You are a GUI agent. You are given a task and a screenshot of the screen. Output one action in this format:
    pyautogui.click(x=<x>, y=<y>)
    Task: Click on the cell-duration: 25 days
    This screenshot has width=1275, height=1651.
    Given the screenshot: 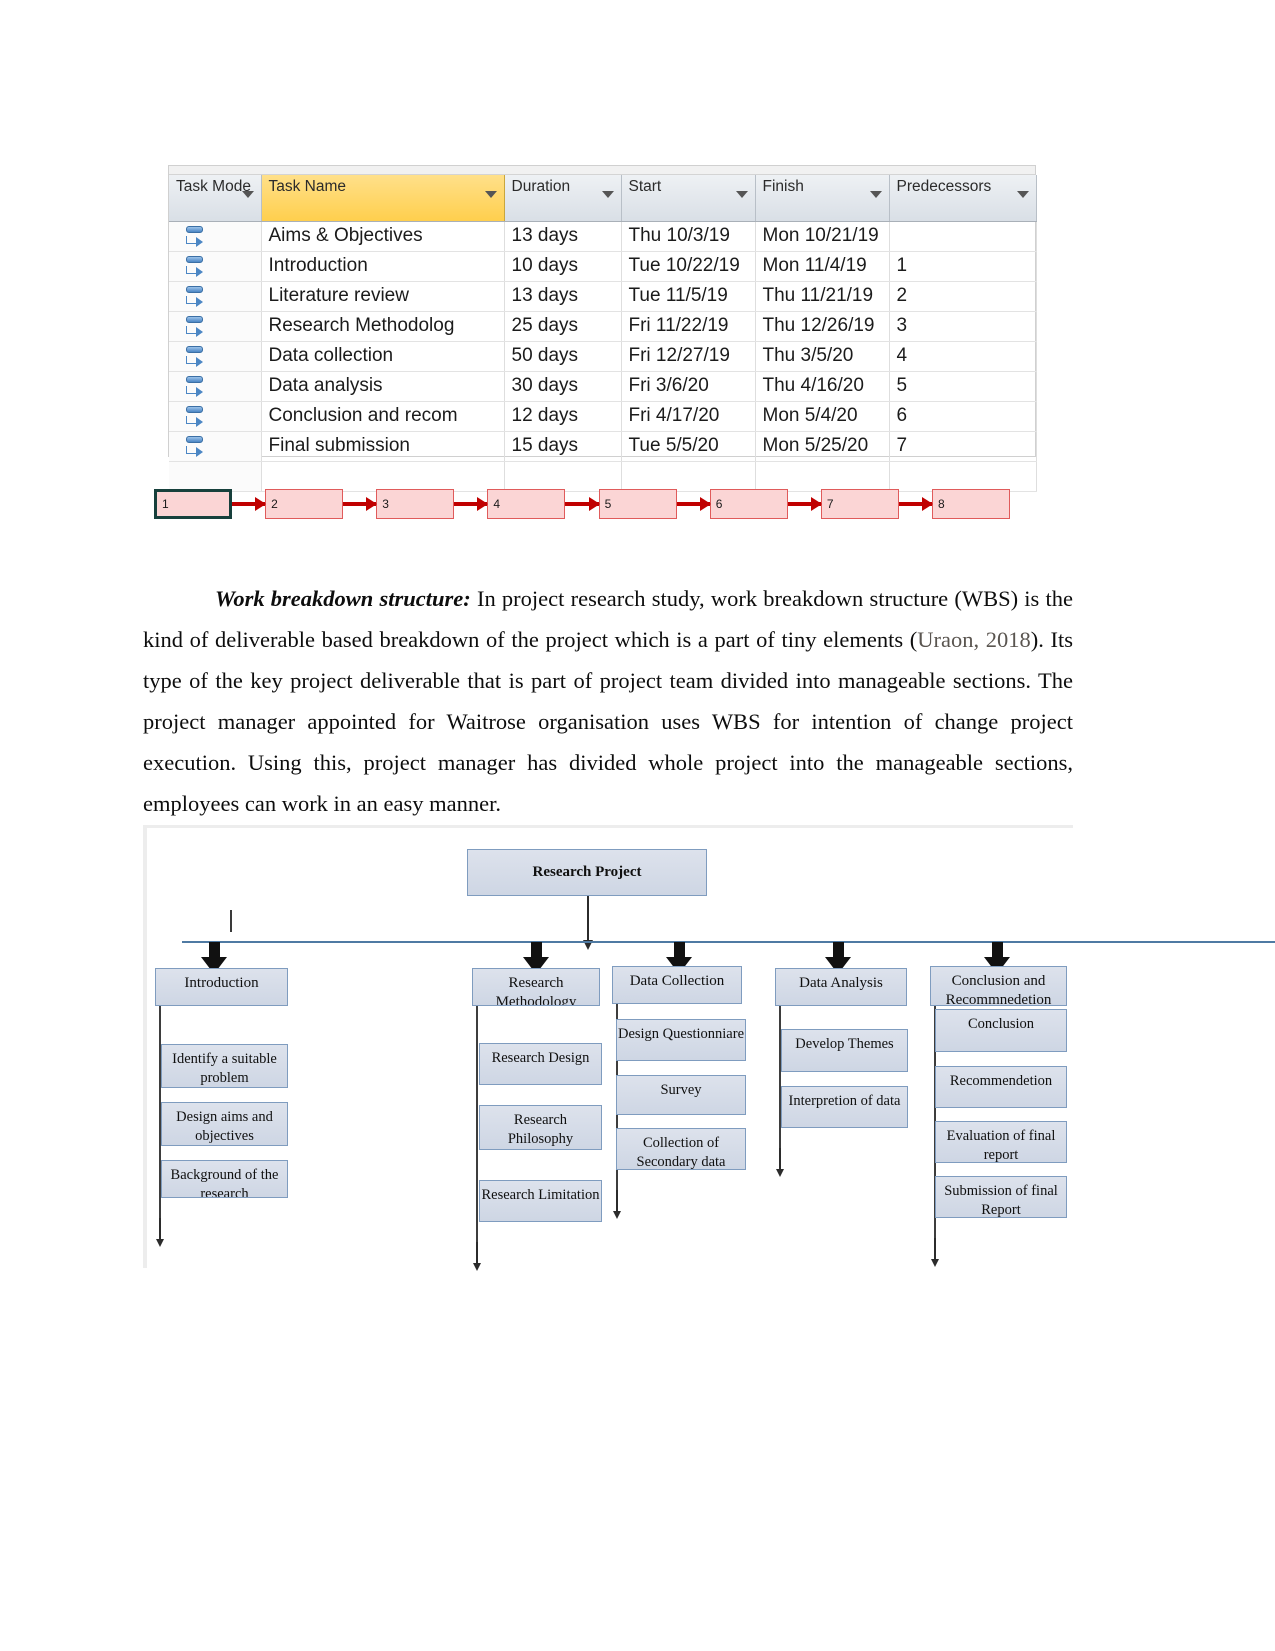 What is the action you would take?
    pyautogui.click(x=563, y=326)
    